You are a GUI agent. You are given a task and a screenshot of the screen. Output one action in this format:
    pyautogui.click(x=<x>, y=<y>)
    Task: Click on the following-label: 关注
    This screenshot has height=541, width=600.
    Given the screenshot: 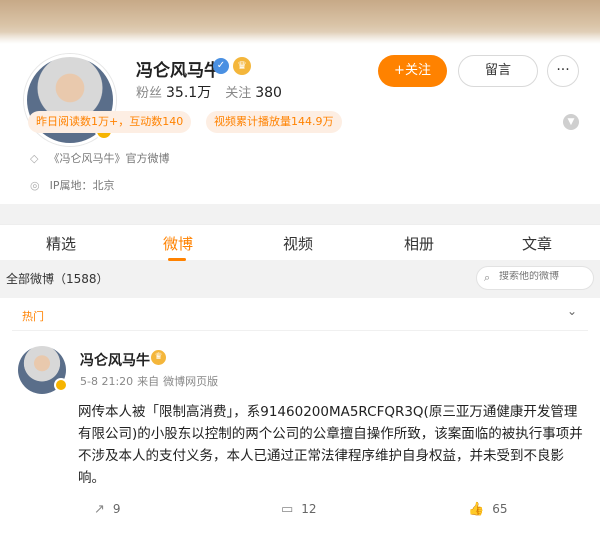 What is the action you would take?
    pyautogui.click(x=238, y=93)
    